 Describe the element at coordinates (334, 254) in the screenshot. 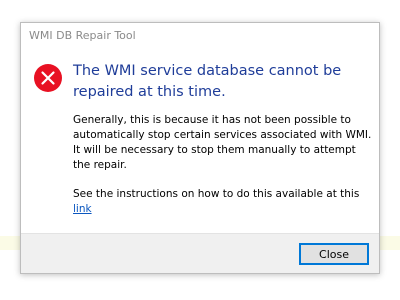

I see `close-button: Close` at that location.